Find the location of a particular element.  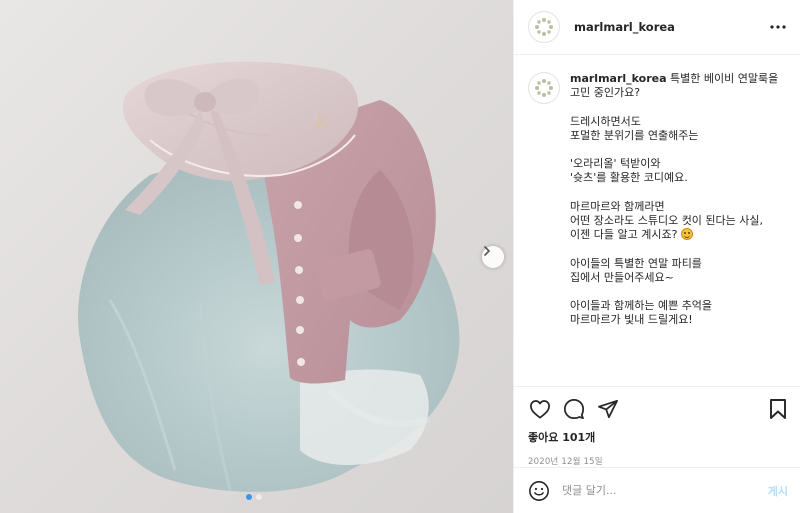

caption-line: 집에서 만들어주세요~ is located at coordinates (622, 277).